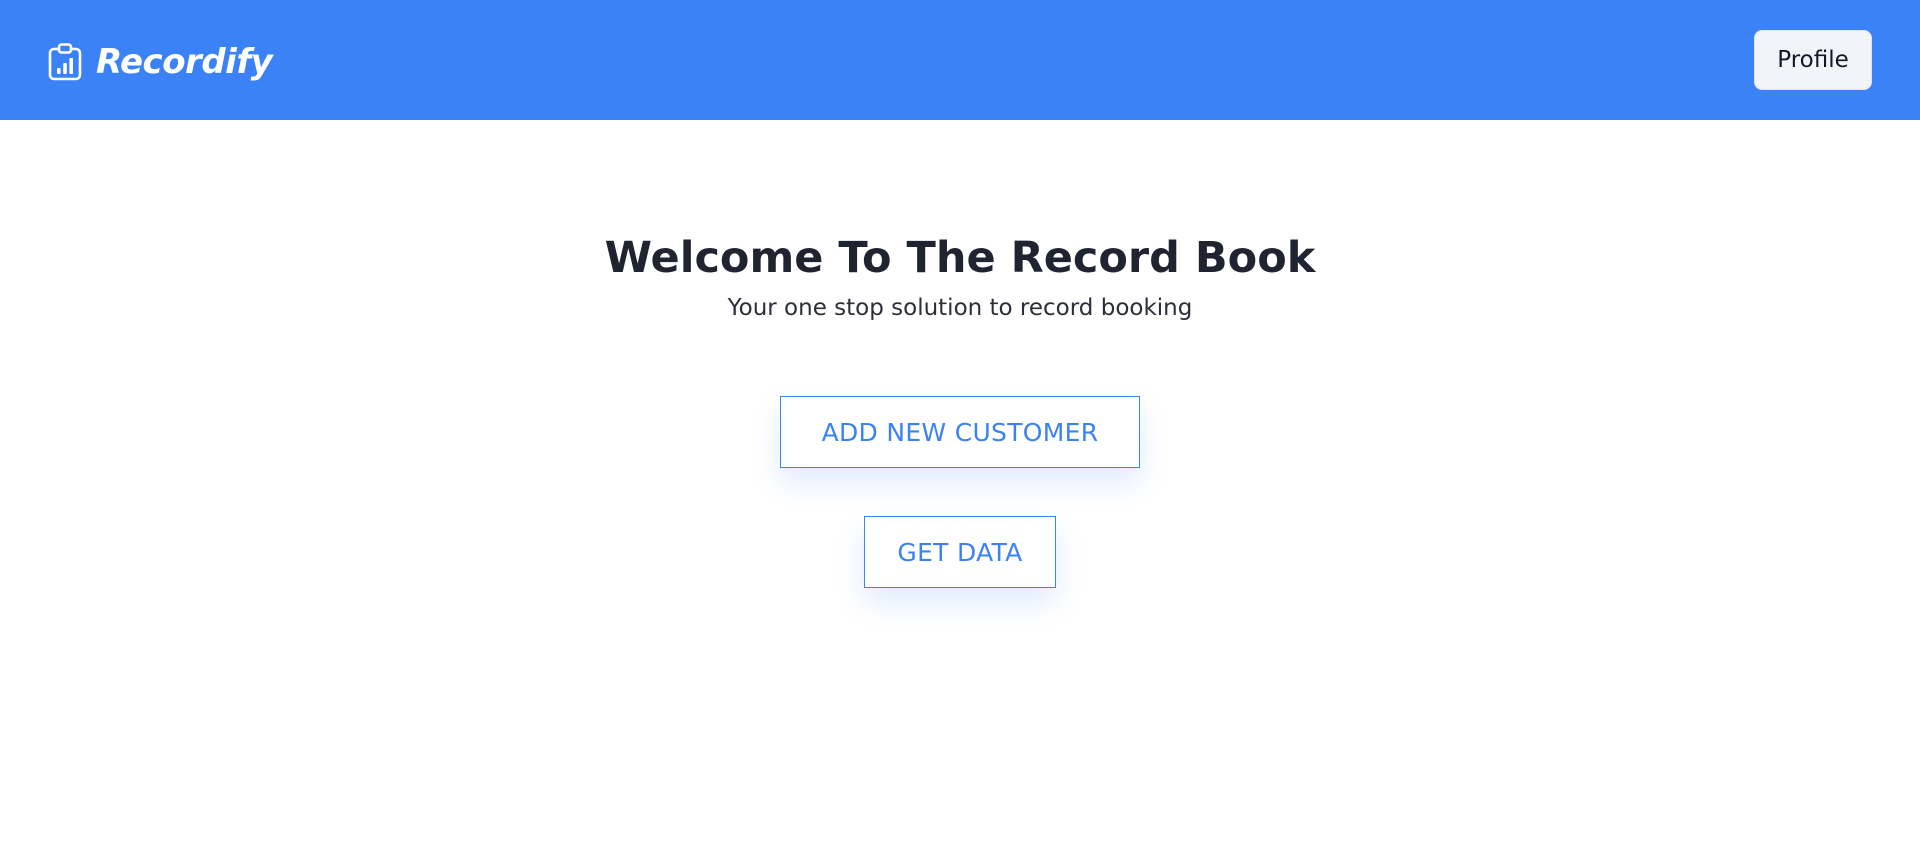 The image size is (1920, 849). What do you see at coordinates (184, 62) in the screenshot?
I see `brand-name: Recordify` at bounding box center [184, 62].